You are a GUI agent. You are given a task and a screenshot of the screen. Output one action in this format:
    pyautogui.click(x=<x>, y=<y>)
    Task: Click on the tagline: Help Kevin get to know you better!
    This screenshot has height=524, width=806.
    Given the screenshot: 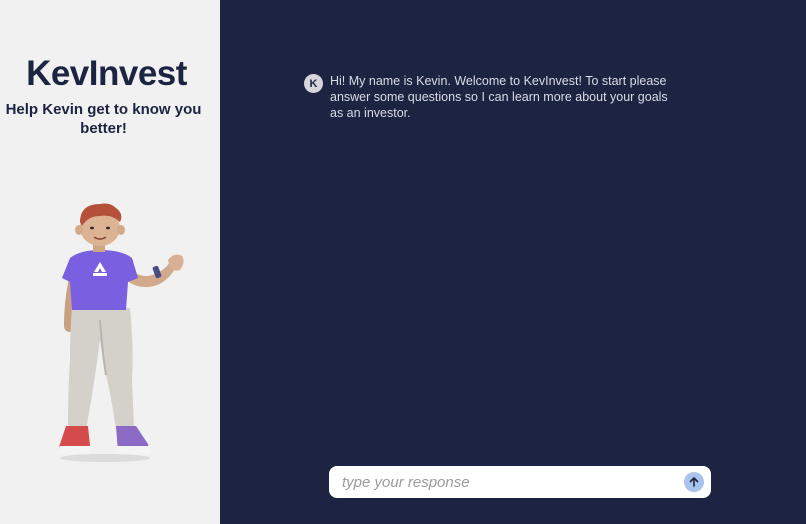 What is the action you would take?
    pyautogui.click(x=103, y=119)
    